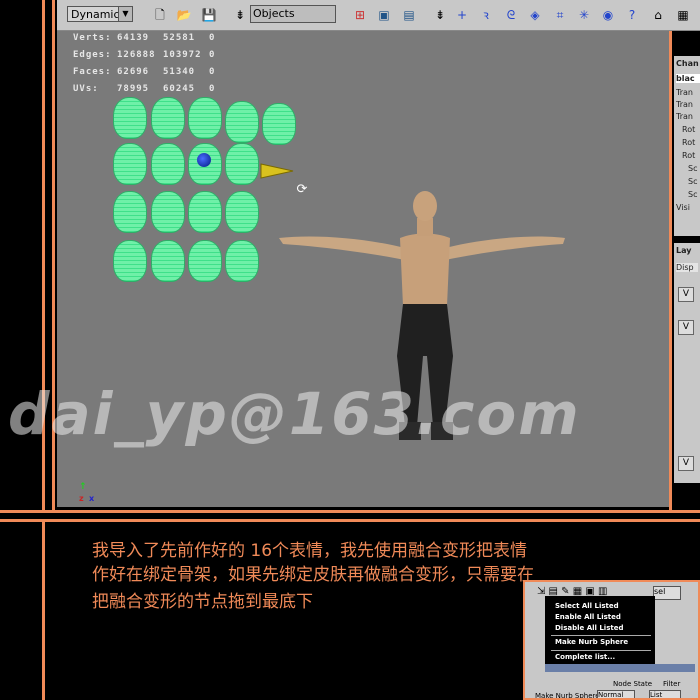  Describe the element at coordinates (560, 15) in the screenshot. I see `deformer-icon: ⌗` at that location.